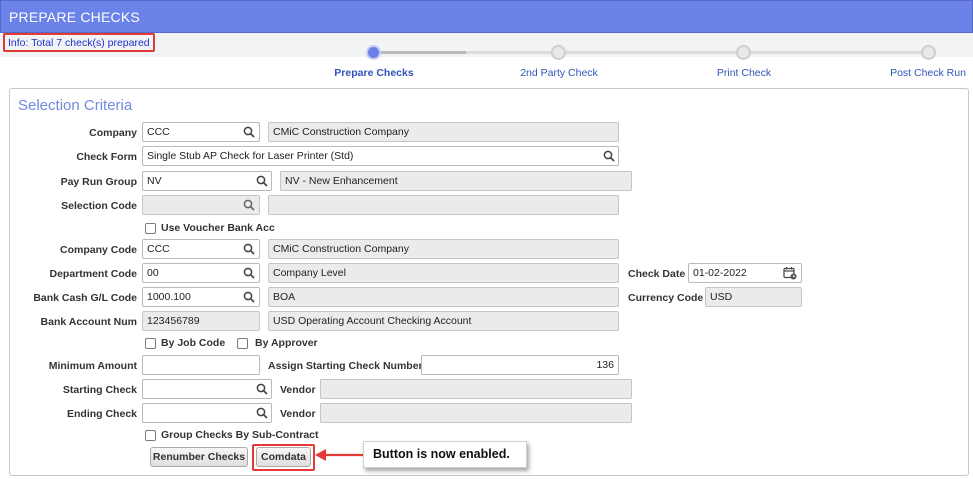 The width and height of the screenshot is (973, 479). I want to click on check-form-label: Check Form, so click(106, 157).